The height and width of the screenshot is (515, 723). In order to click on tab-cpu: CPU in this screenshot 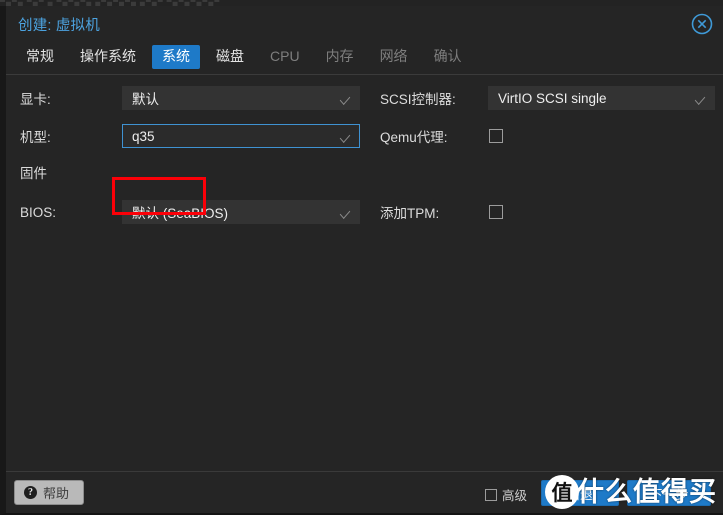, I will do `click(285, 57)`.